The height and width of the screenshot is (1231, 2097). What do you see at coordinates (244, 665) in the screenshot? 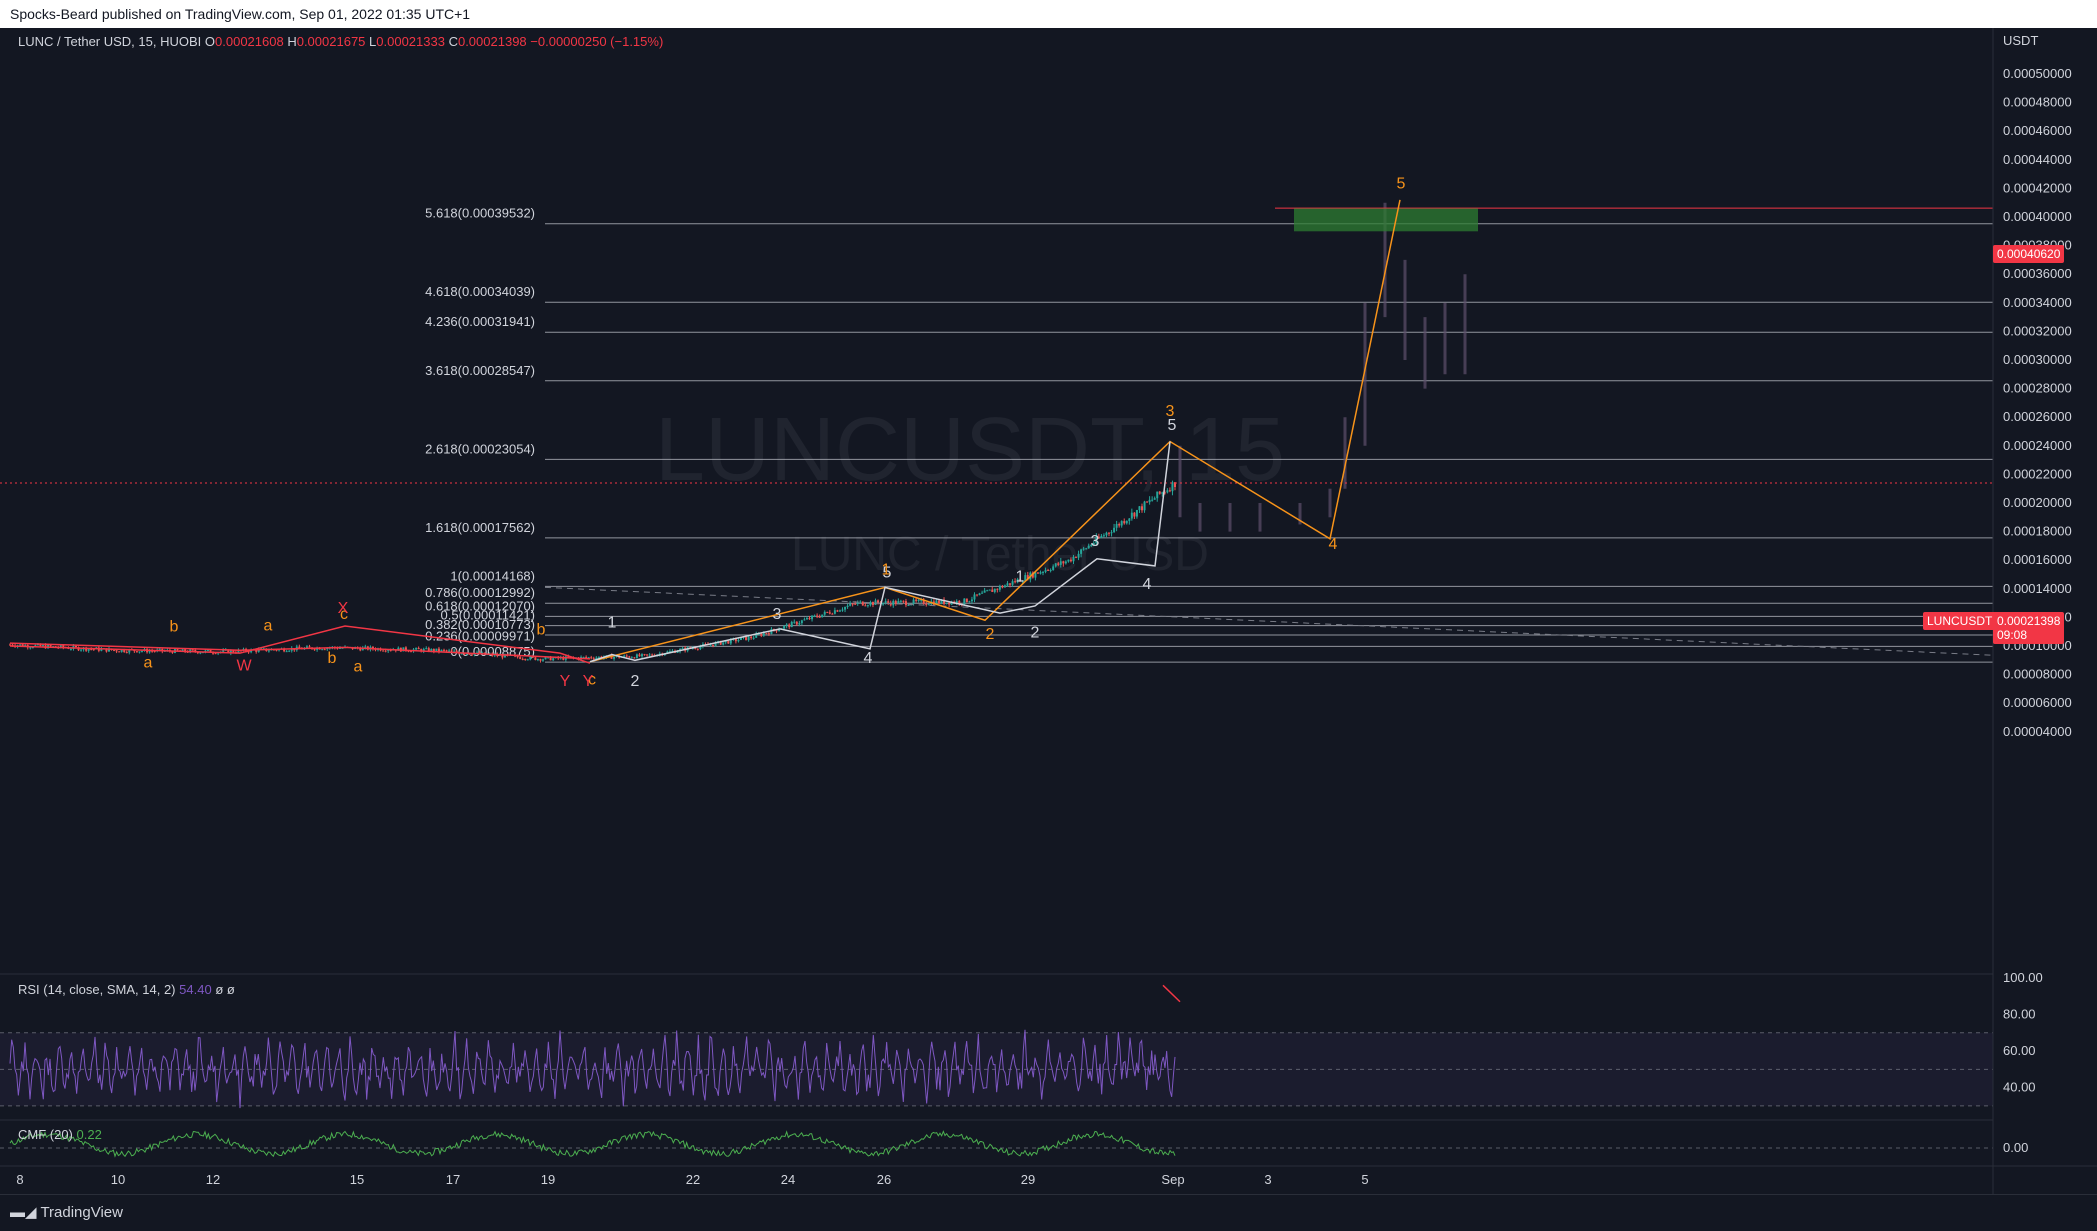
I see `wave-label: W` at bounding box center [244, 665].